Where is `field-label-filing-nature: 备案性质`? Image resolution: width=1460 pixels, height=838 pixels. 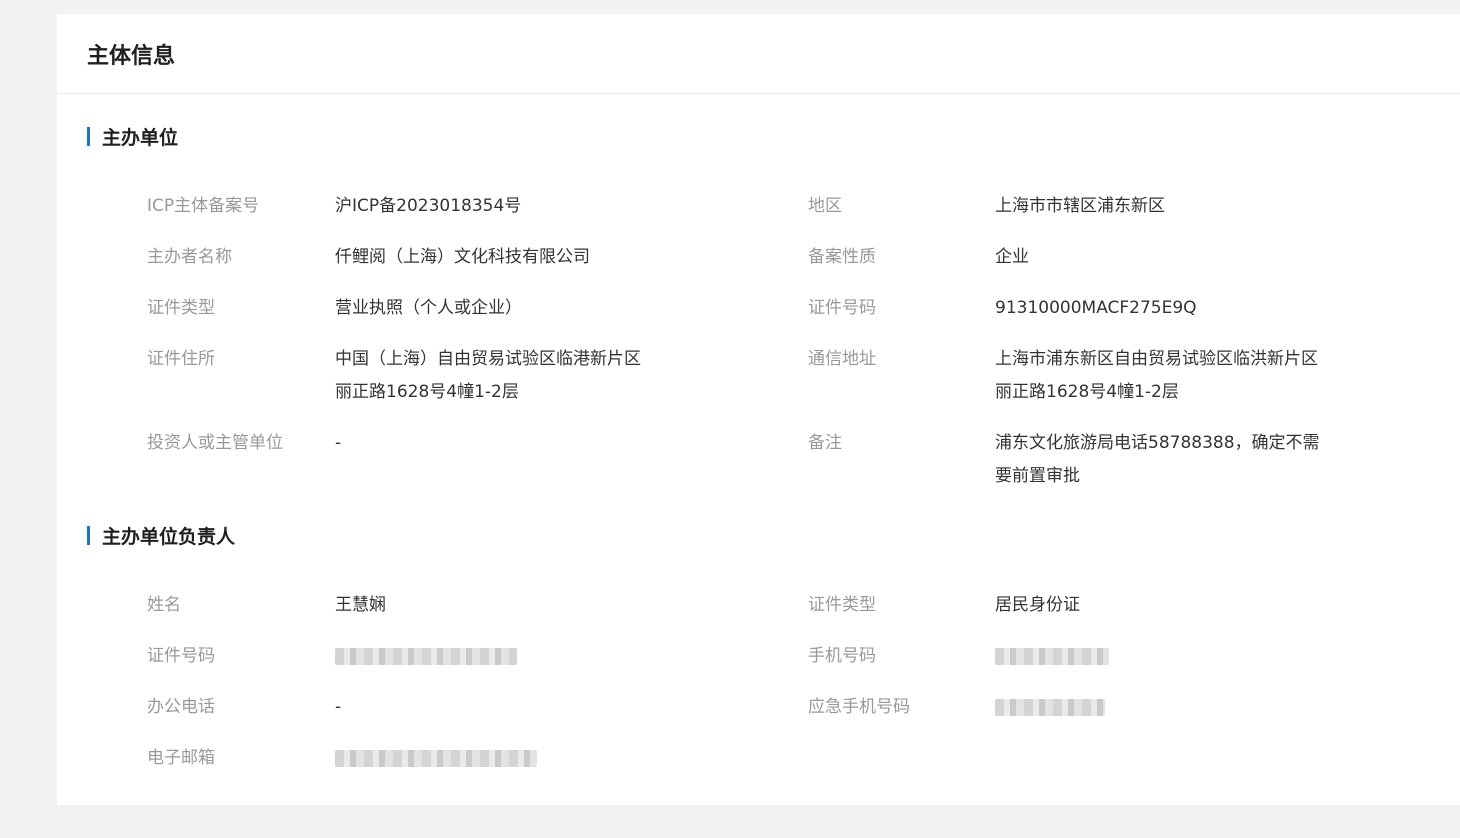
field-label-filing-nature: 备案性质 is located at coordinates (842, 257).